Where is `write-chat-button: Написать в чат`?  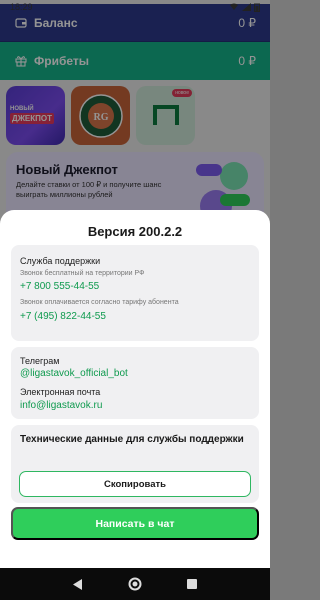 write-chat-button: Написать в чат is located at coordinates (135, 523).